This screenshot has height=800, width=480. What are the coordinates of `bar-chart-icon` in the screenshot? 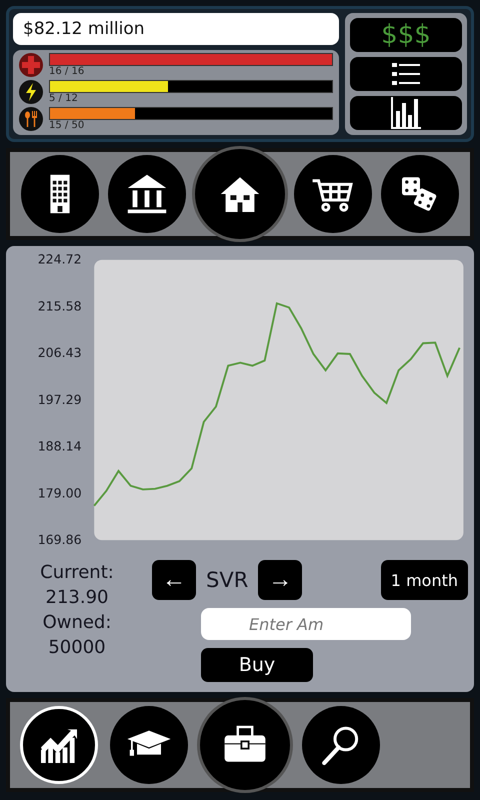 It's located at (406, 113).